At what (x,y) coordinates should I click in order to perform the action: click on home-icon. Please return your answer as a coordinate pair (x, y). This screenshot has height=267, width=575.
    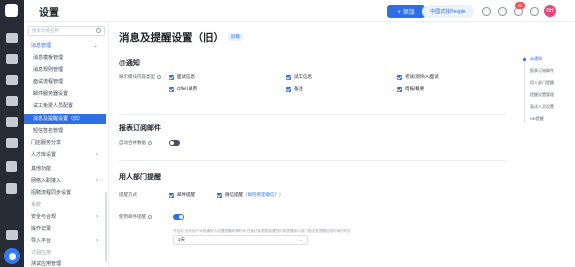
    Looking at the image, I should click on (12, 38).